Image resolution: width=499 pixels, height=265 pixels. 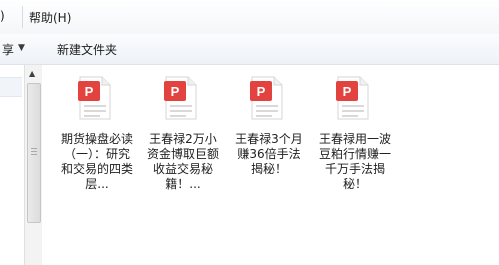 What do you see at coordinates (87, 49) in the screenshot?
I see `new-folder-button: 新建文件夹` at bounding box center [87, 49].